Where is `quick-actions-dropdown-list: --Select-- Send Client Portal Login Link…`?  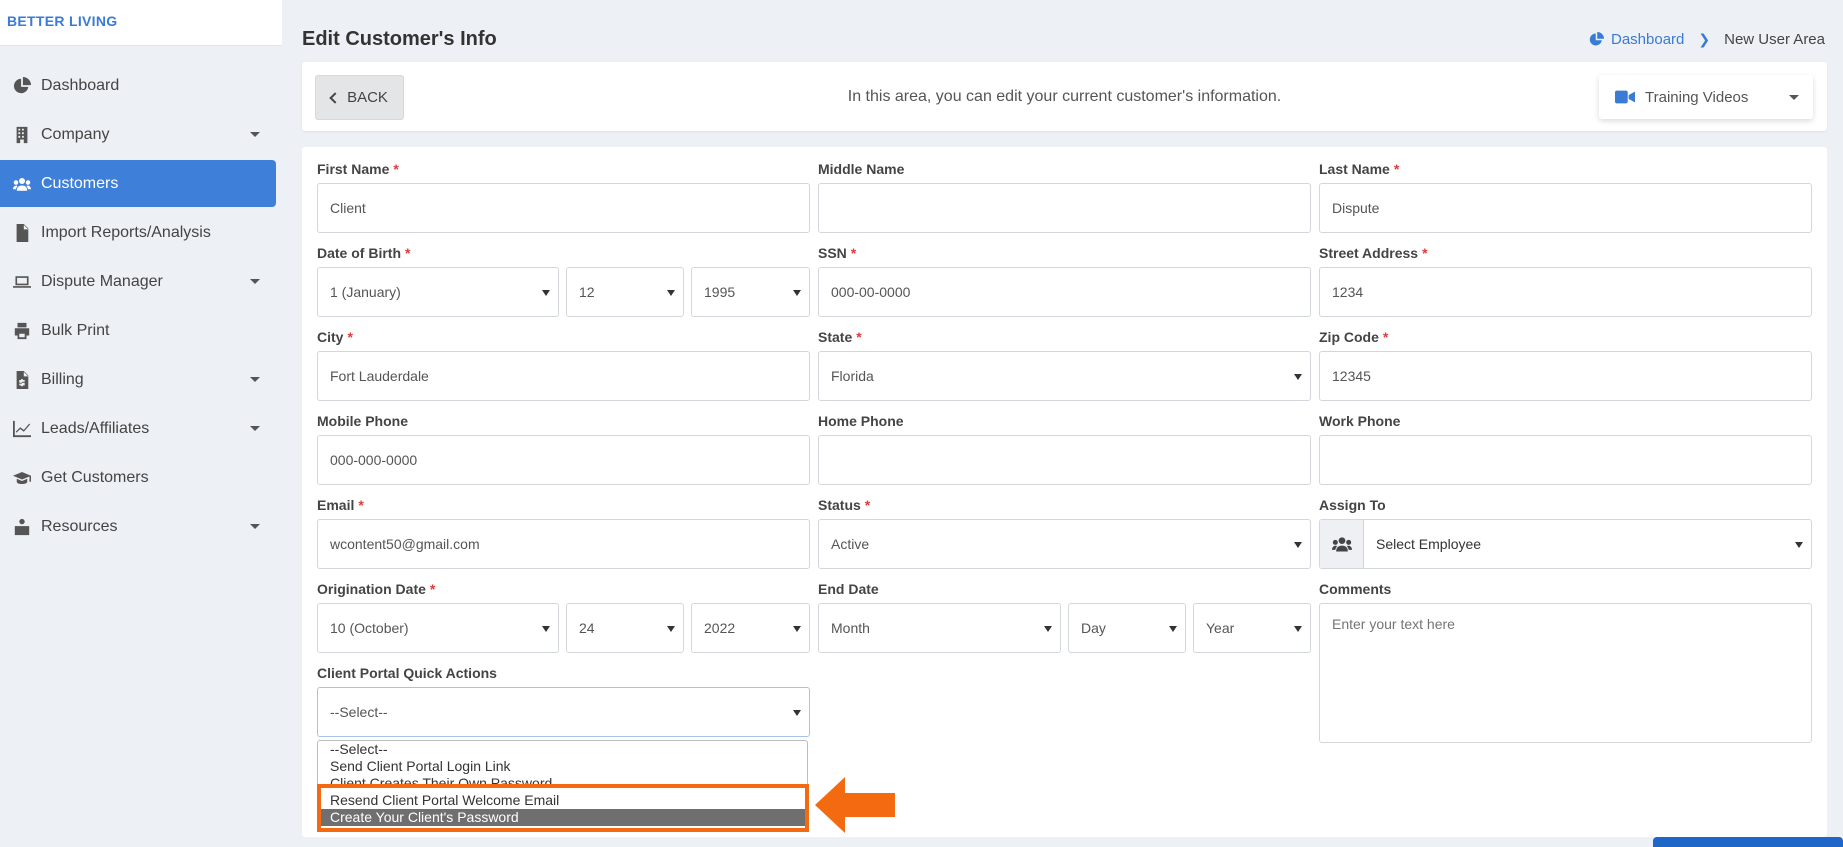 quick-actions-dropdown-list: --Select-- Send Client Portal Login Link… is located at coordinates (562, 784).